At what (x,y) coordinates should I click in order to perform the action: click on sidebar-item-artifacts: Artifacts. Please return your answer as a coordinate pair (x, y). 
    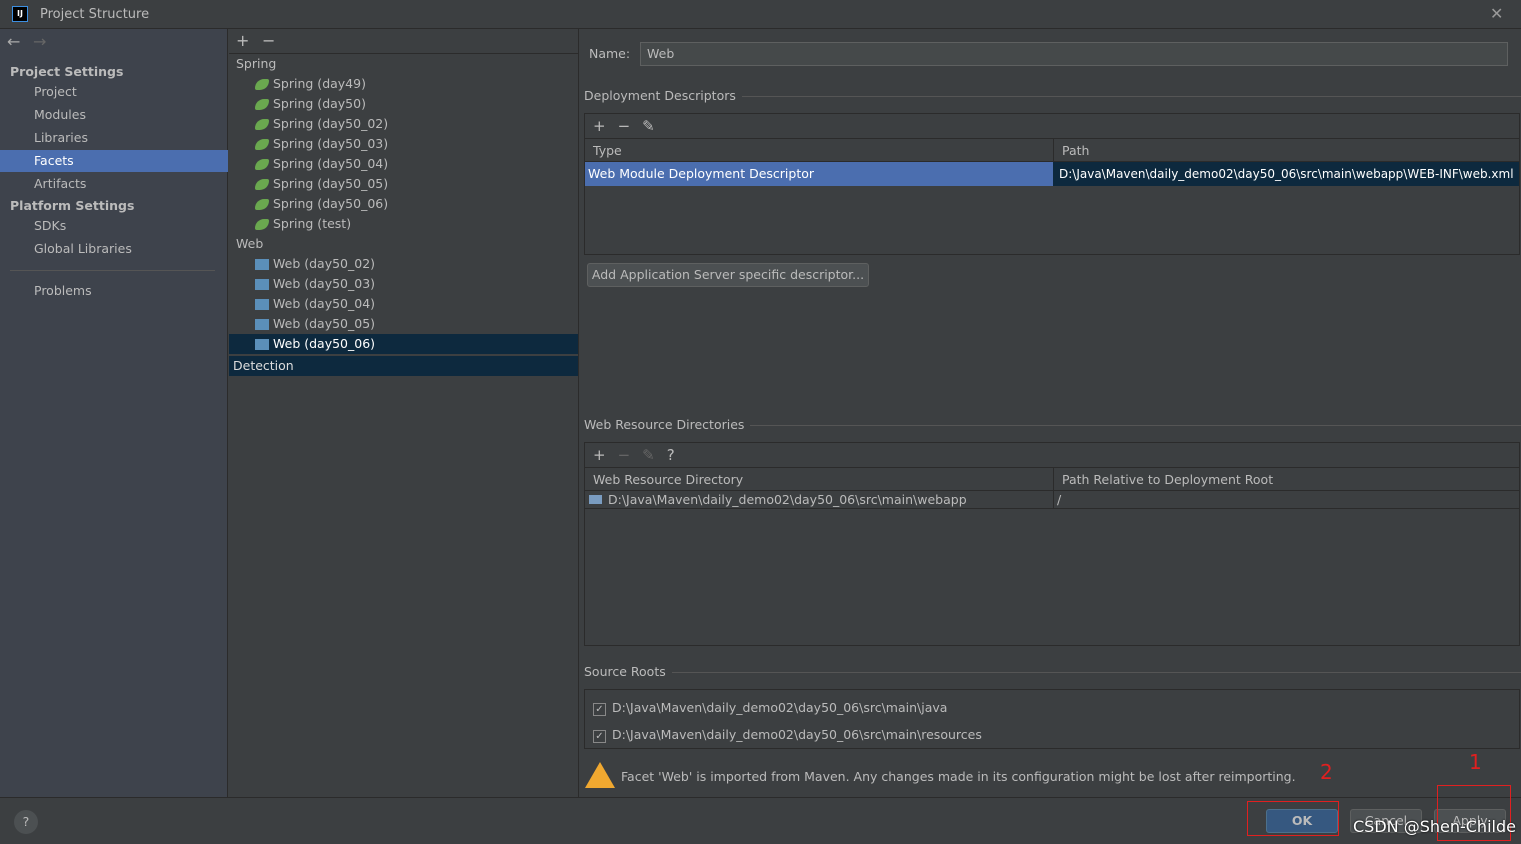
    Looking at the image, I should click on (114, 184).